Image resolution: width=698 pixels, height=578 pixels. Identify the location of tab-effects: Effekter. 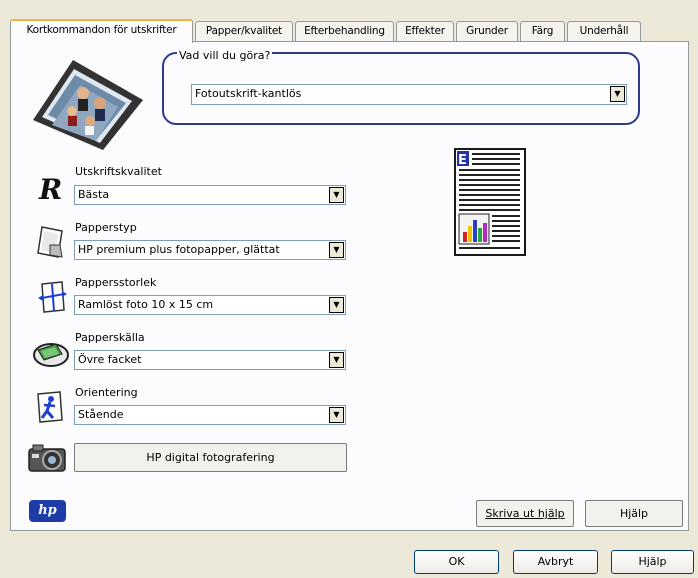
(425, 31).